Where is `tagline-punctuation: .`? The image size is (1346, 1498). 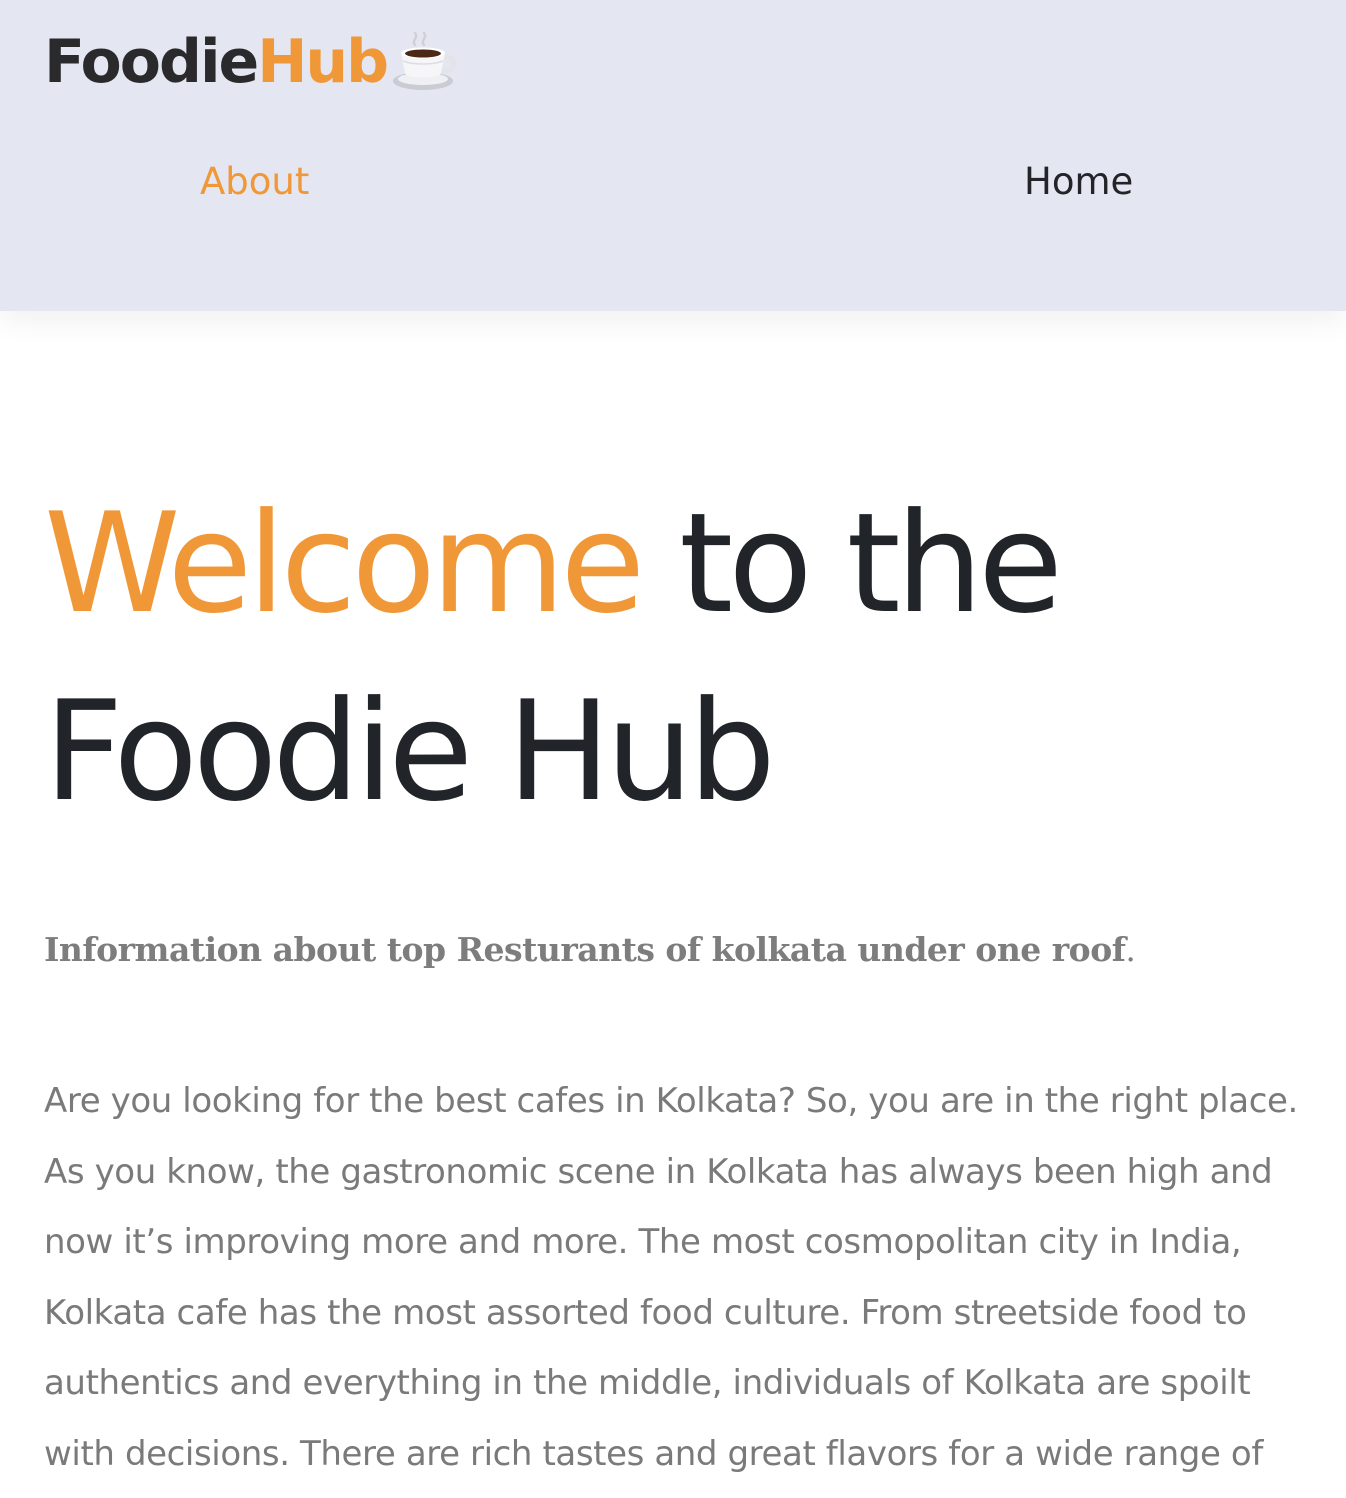 tagline-punctuation: . is located at coordinates (1130, 949).